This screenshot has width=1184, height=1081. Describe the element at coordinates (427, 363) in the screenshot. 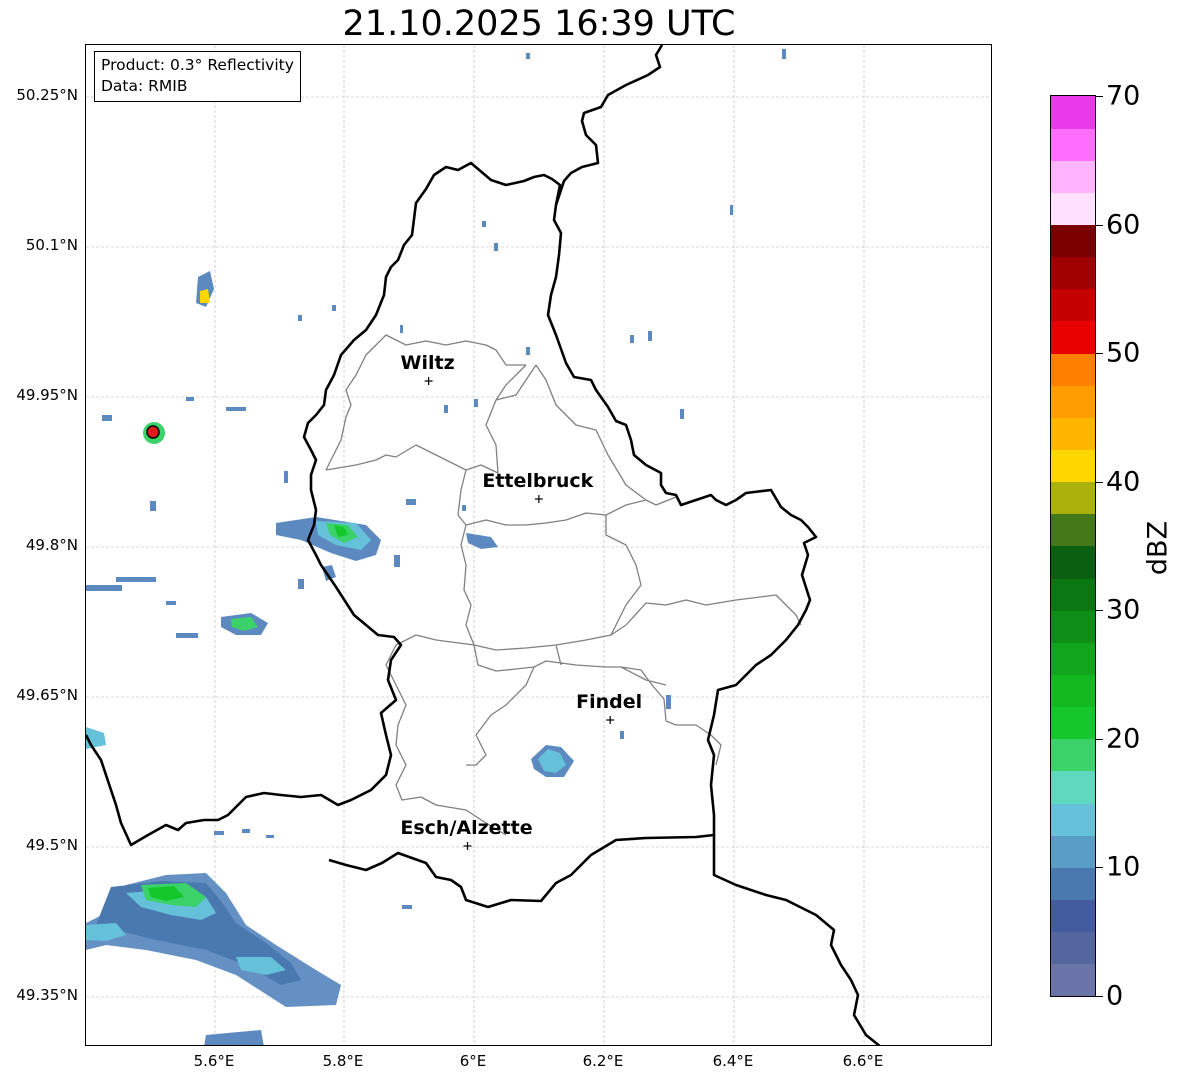

I see `city-label: Wiltz` at that location.